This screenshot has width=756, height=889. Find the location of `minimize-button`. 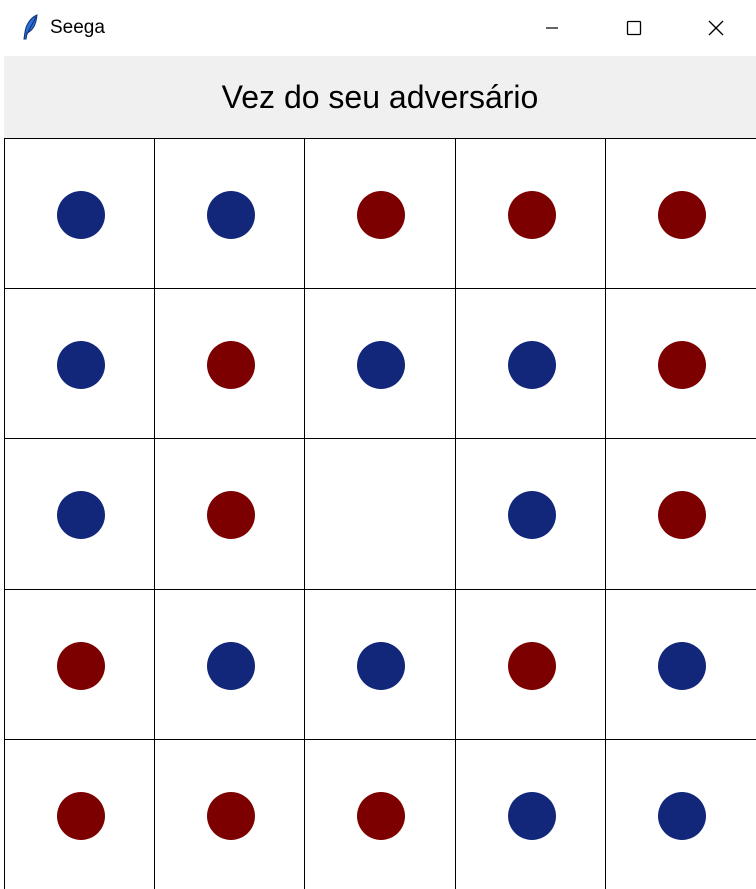

minimize-button is located at coordinates (552, 28).